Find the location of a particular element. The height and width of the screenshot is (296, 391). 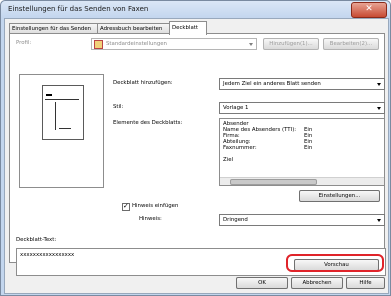

profile-icon is located at coordinates (98, 44).